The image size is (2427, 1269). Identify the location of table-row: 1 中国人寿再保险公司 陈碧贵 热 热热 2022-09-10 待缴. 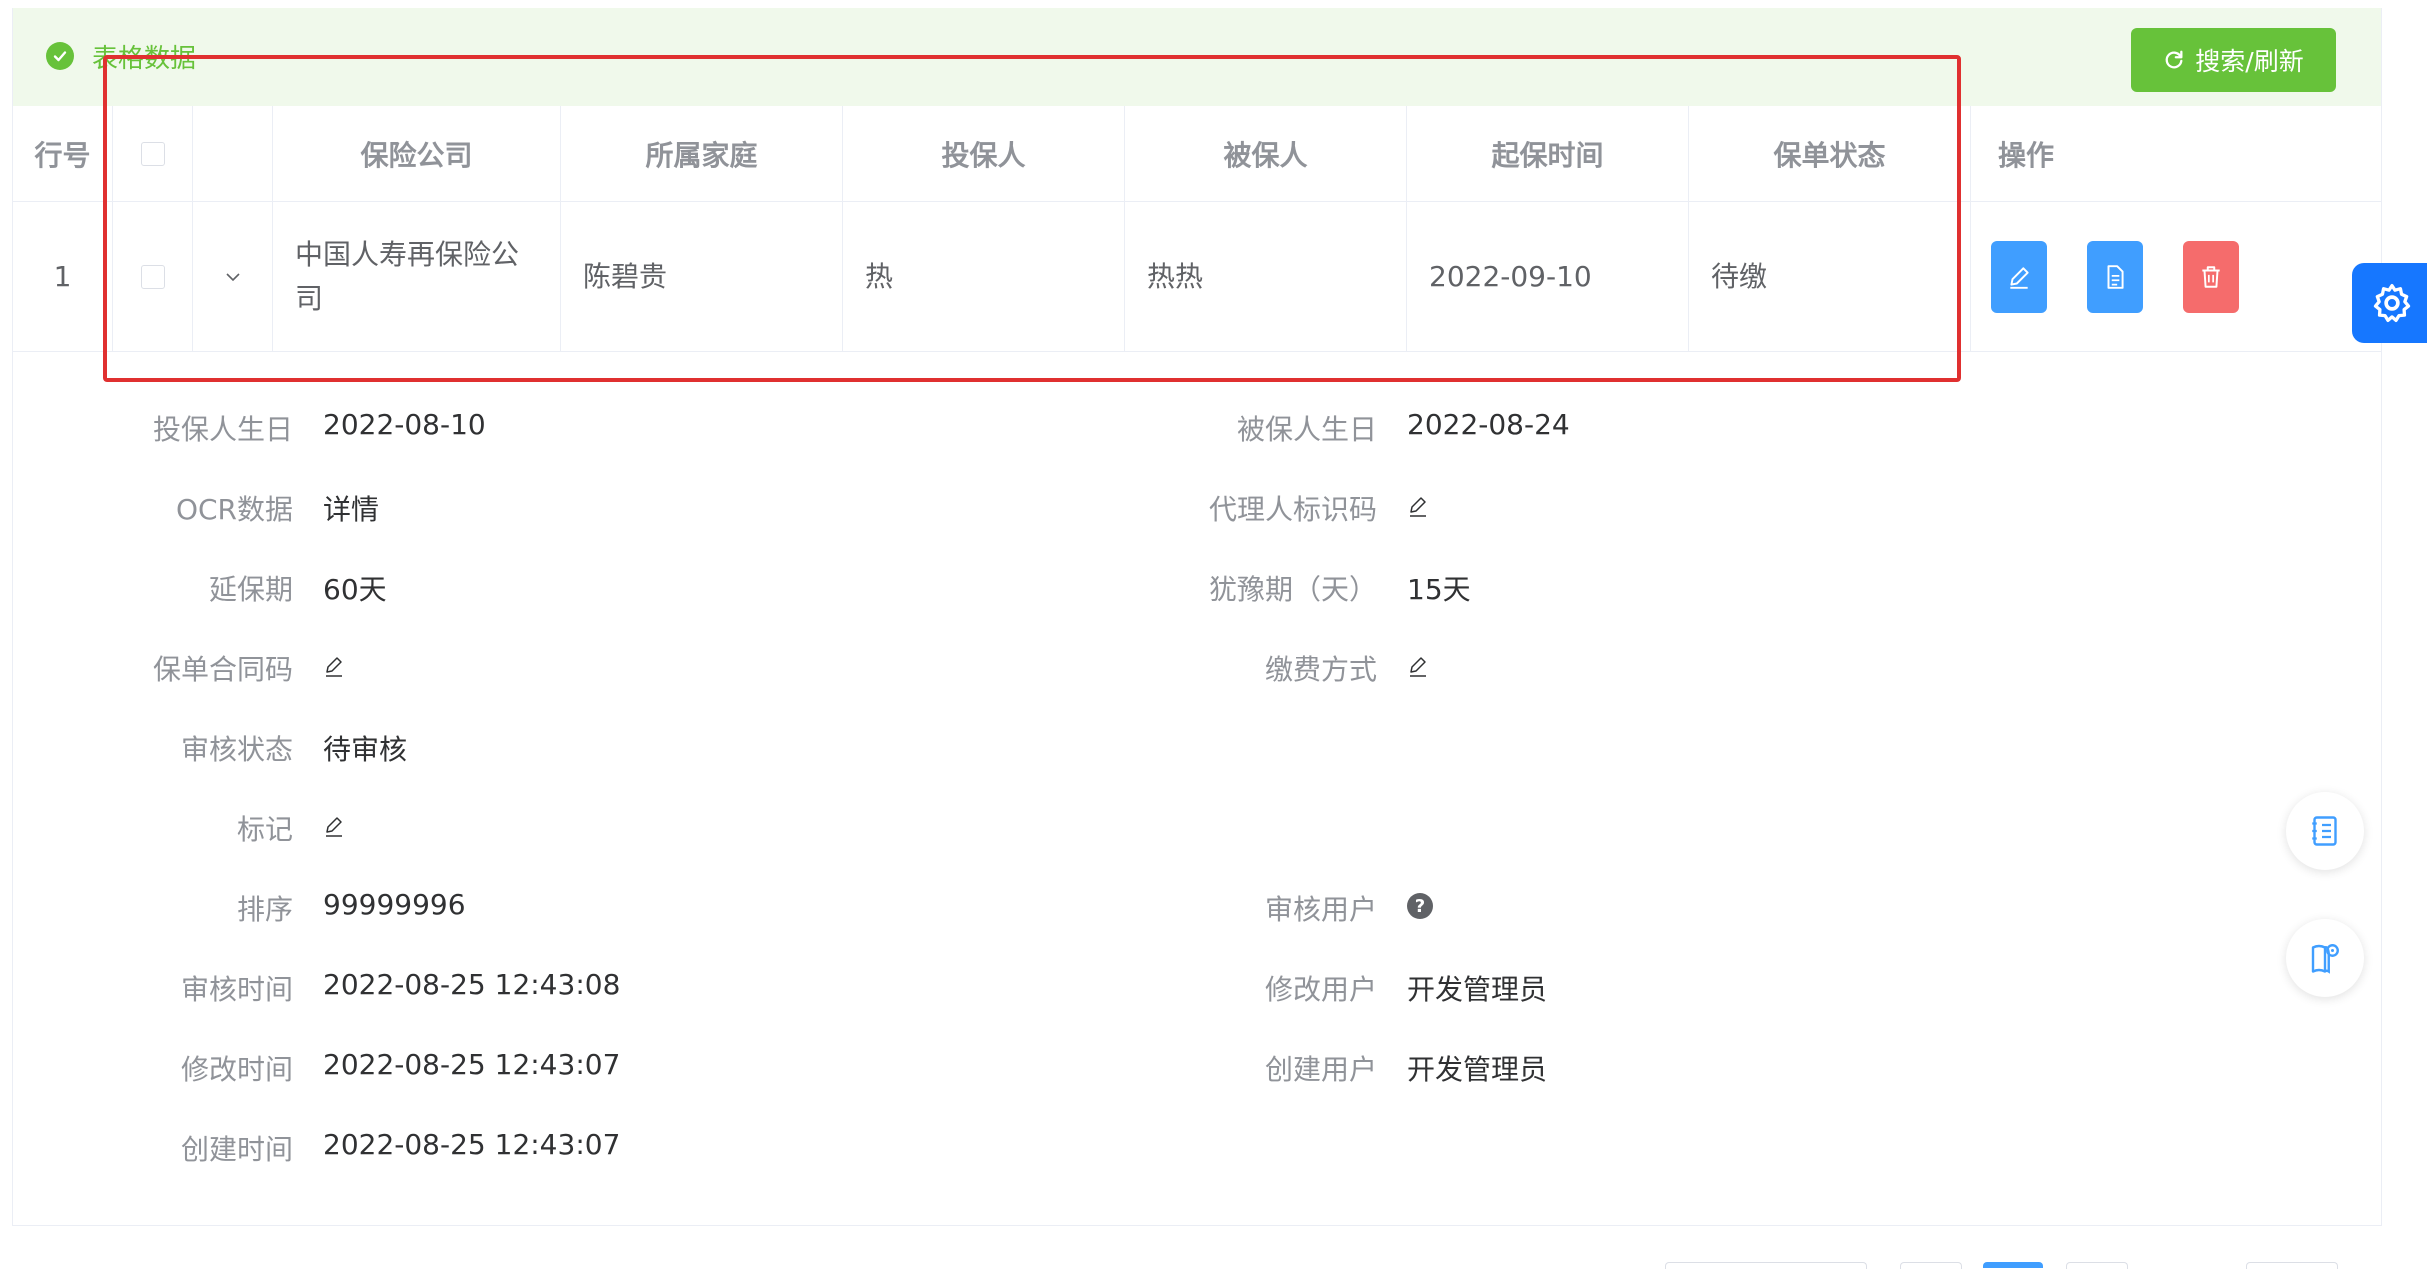
(1197, 277).